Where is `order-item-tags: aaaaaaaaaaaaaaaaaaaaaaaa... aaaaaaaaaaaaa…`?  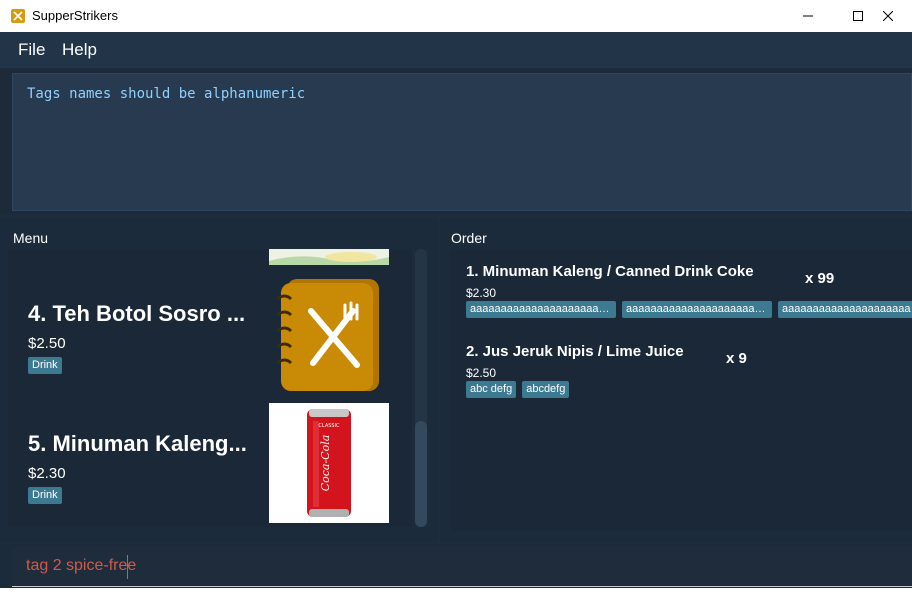
order-item-tags: aaaaaaaaaaaaaaaaaaaaaaaa... aaaaaaaaaaaaa… is located at coordinates (689, 310).